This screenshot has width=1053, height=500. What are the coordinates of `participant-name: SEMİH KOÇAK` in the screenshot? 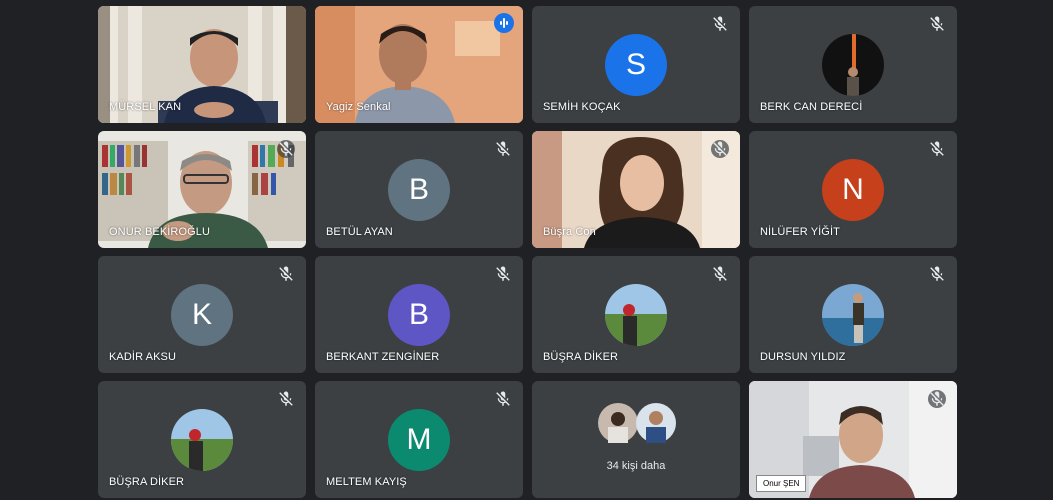 It's located at (582, 107).